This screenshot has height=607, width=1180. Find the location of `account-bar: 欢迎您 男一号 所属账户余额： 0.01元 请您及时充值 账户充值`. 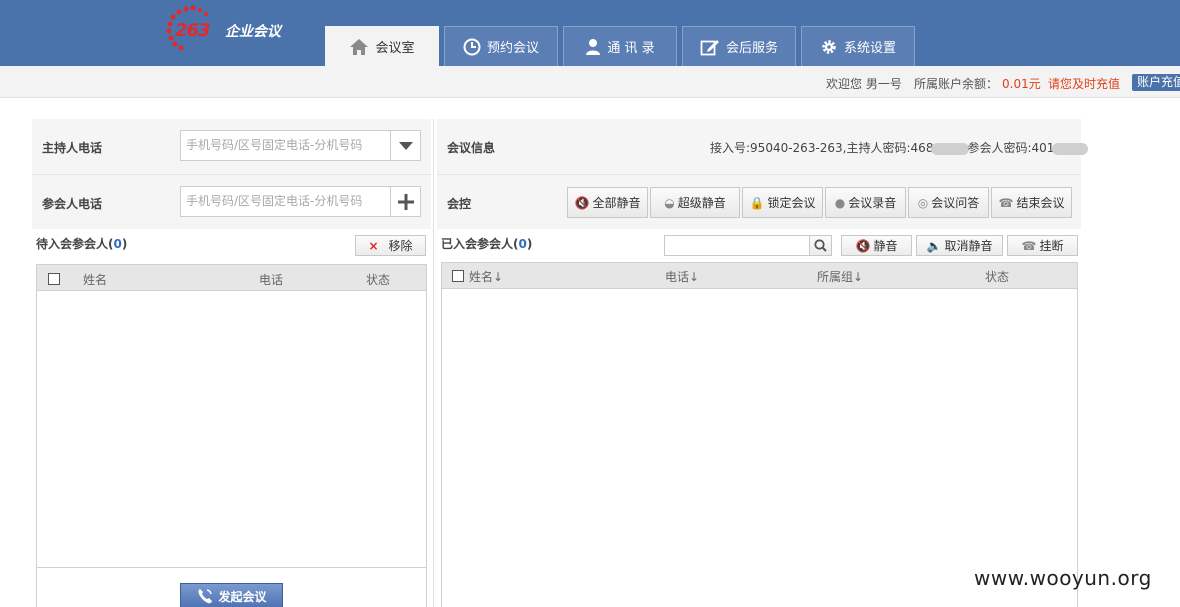

account-bar: 欢迎您 男一号 所属账户余额： 0.01元 请您及时充值 账户充值 is located at coordinates (590, 82).